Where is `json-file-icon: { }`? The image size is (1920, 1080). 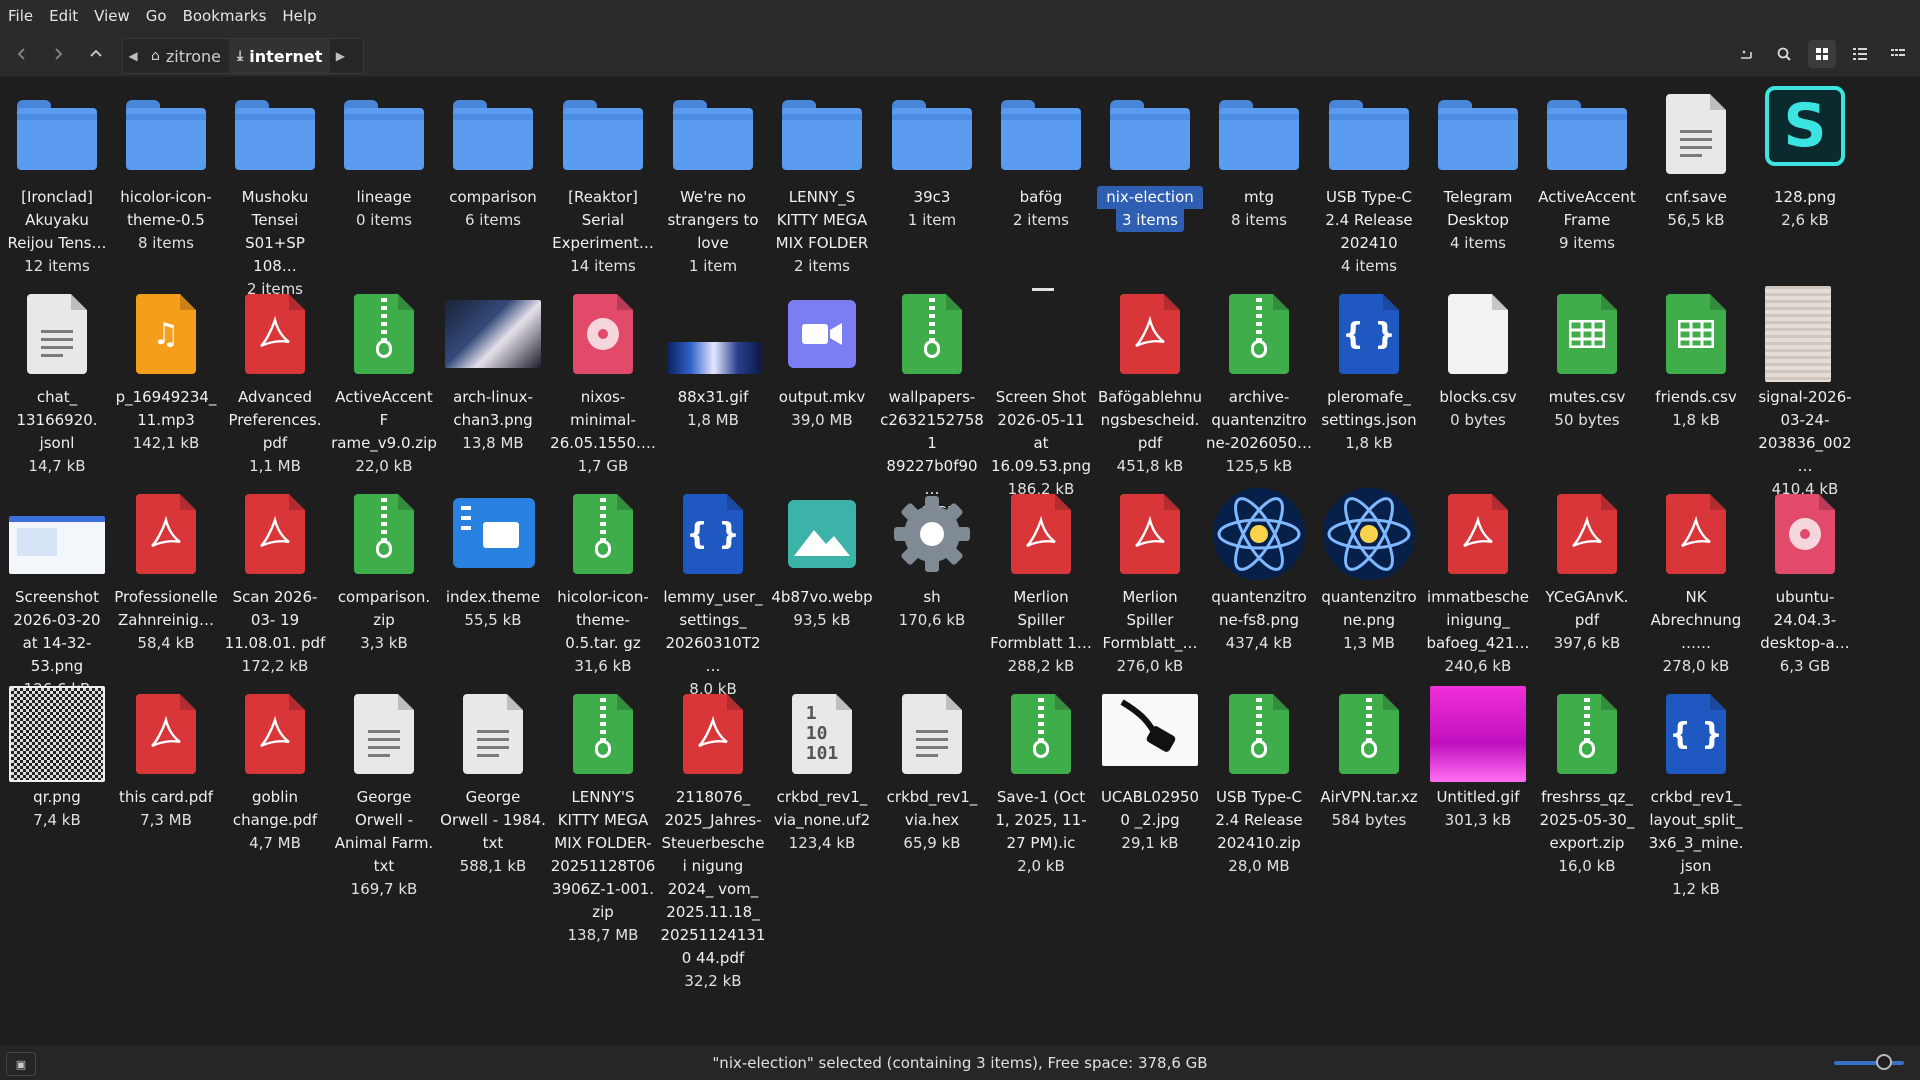
json-file-icon: { } is located at coordinates (1696, 734).